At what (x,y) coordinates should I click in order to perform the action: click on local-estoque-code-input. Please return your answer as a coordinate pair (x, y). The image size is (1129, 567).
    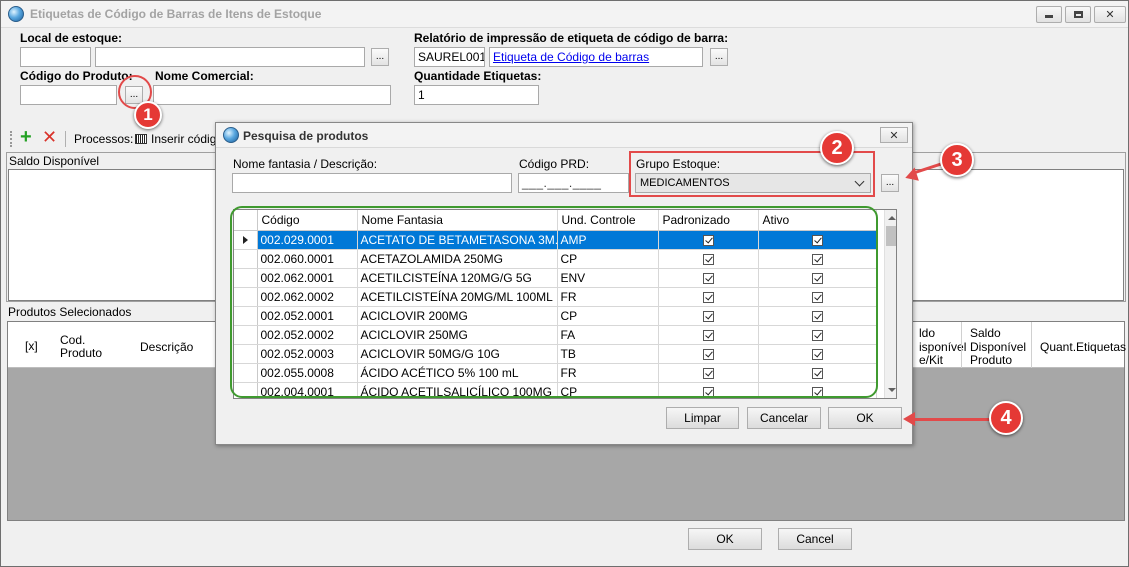
    Looking at the image, I should click on (55, 57).